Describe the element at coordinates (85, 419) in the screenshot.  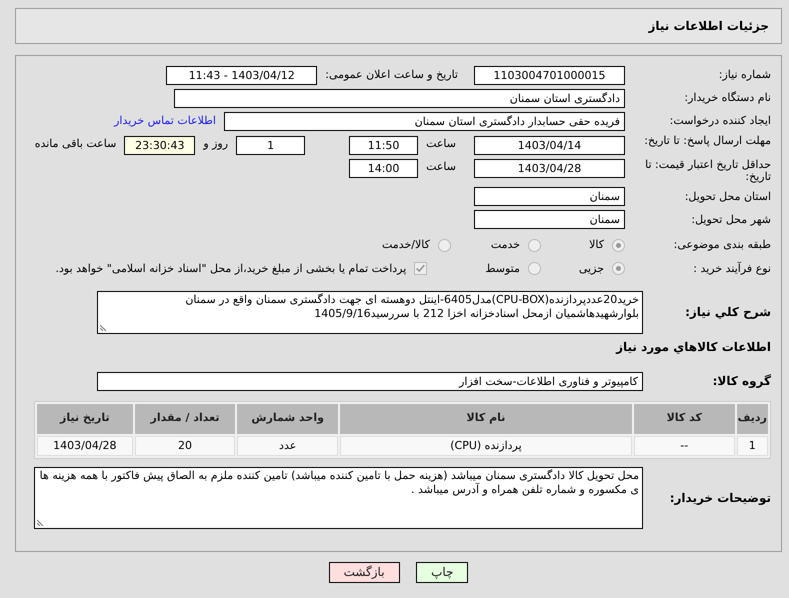
I see `column-header: تاریخ نیاز` at that location.